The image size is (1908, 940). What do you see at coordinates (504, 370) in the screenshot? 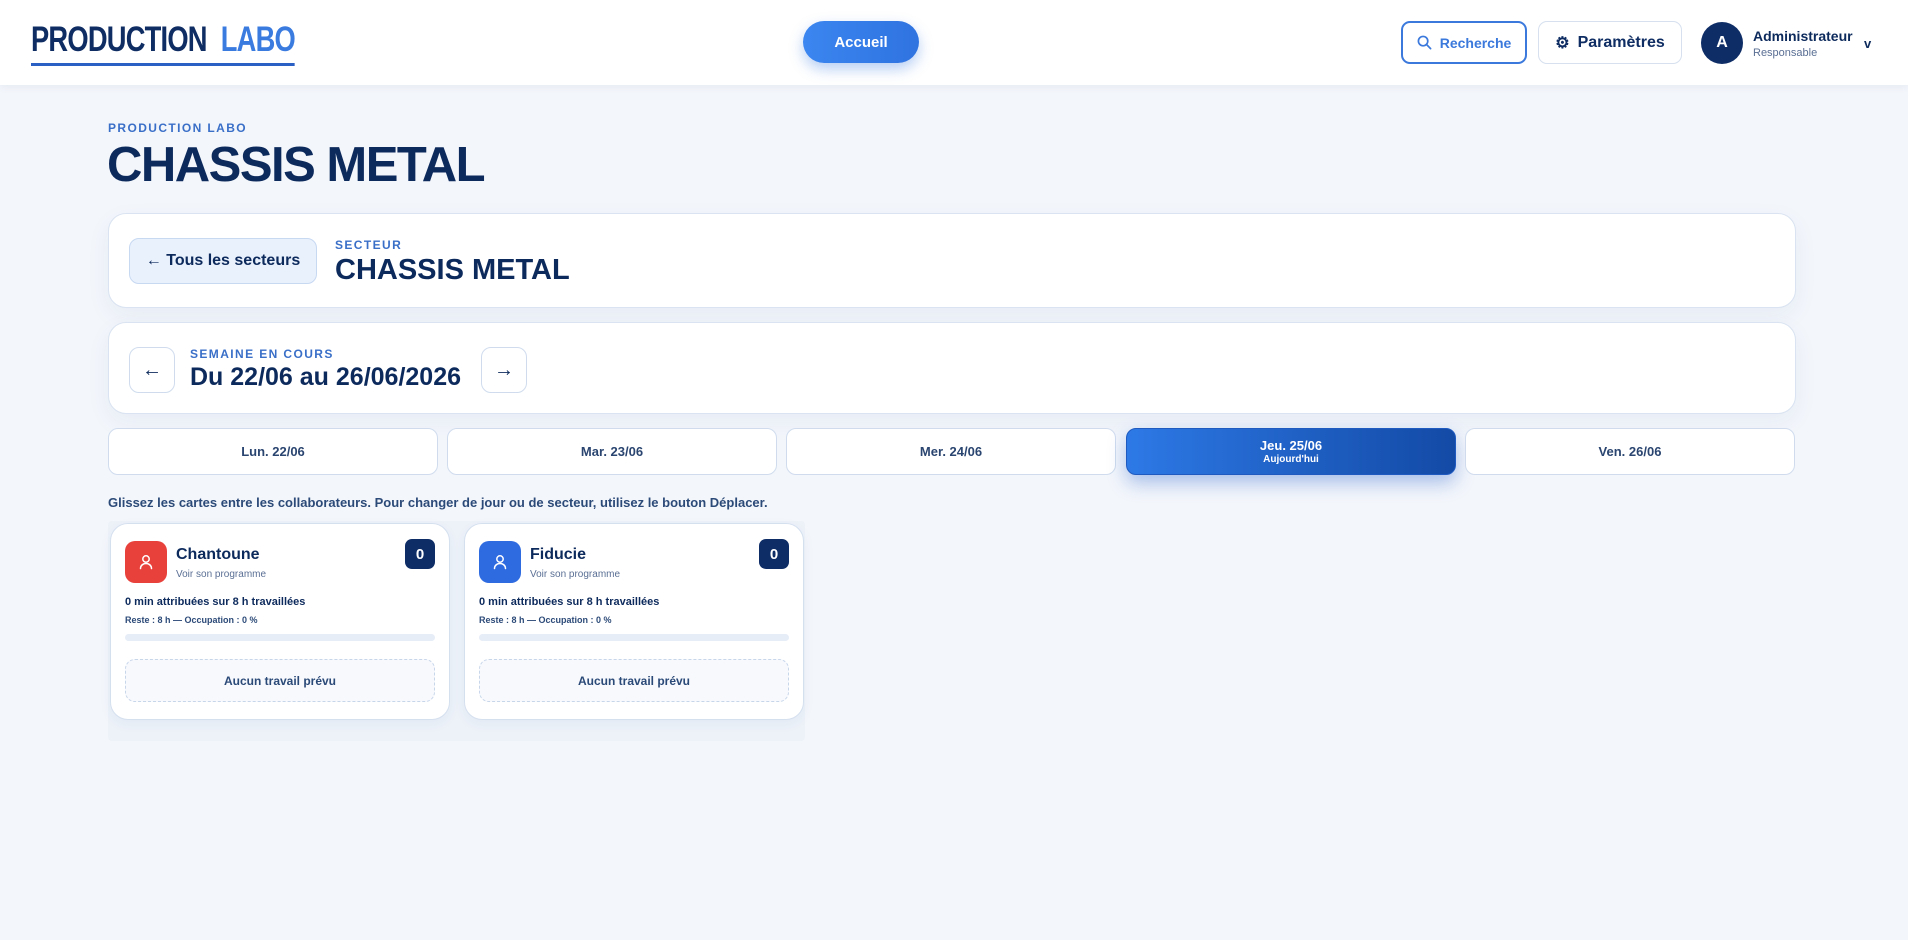
I see `next-week-button: →` at bounding box center [504, 370].